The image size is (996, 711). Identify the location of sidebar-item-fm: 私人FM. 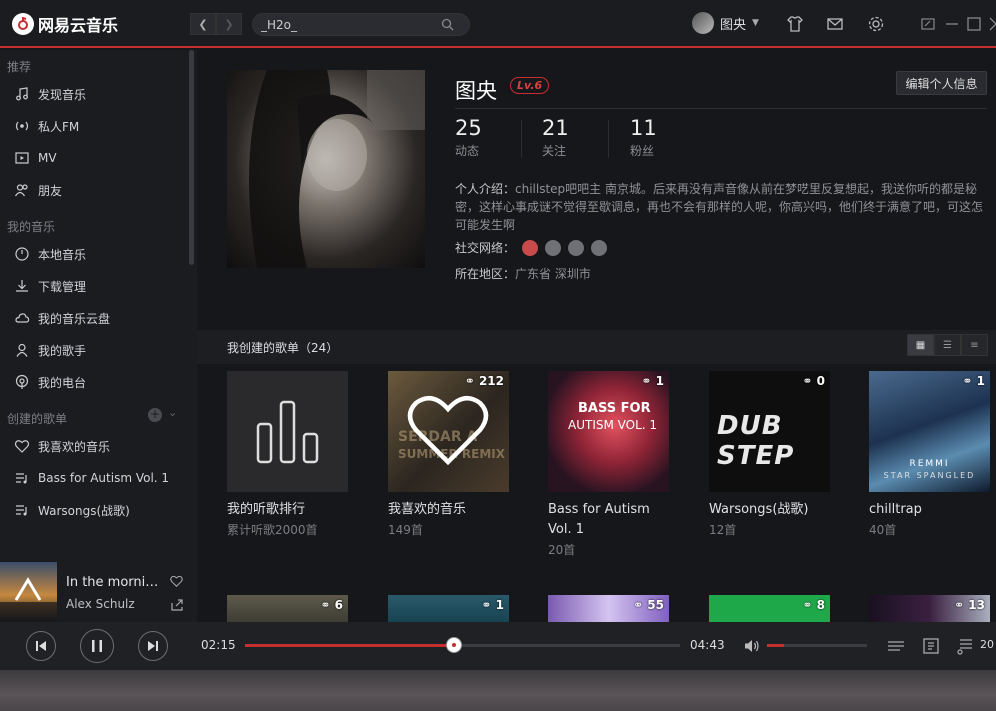
(98, 126).